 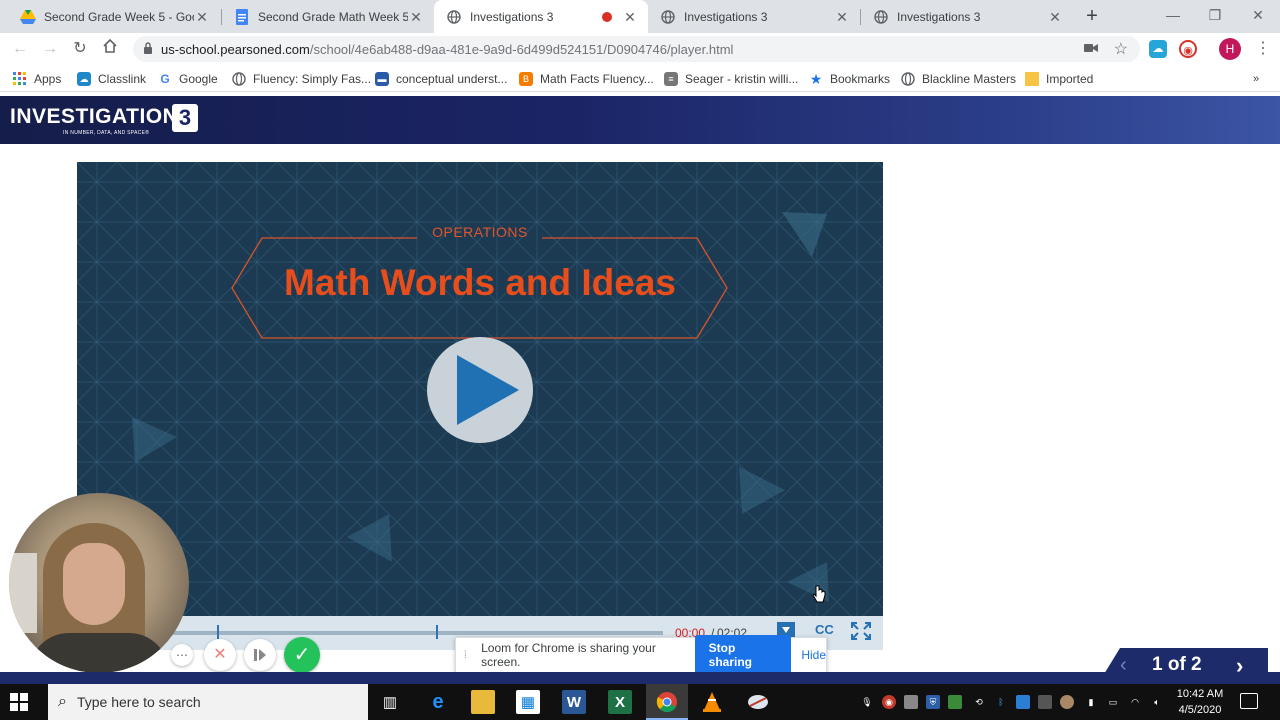 I want to click on vlc-icon, so click(x=712, y=702).